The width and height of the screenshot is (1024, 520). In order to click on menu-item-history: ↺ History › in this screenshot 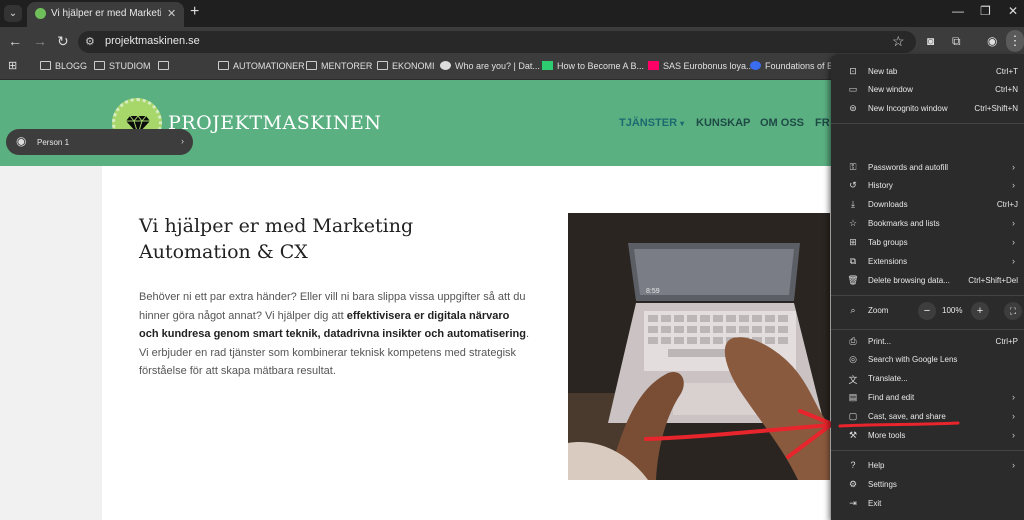, I will do `click(927, 186)`.